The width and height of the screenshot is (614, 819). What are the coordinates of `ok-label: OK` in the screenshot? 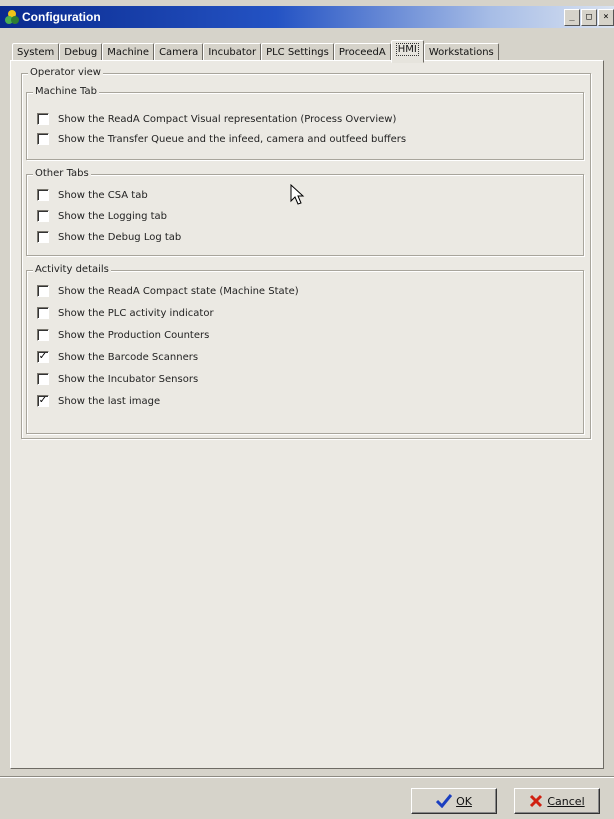 It's located at (464, 801).